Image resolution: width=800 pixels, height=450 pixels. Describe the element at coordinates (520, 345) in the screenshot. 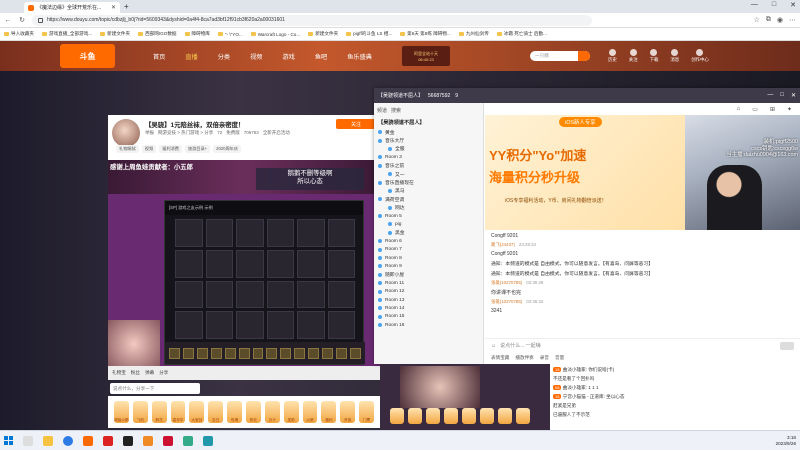

I see `yy-chat-input: 说点什么... 一起嗨` at that location.